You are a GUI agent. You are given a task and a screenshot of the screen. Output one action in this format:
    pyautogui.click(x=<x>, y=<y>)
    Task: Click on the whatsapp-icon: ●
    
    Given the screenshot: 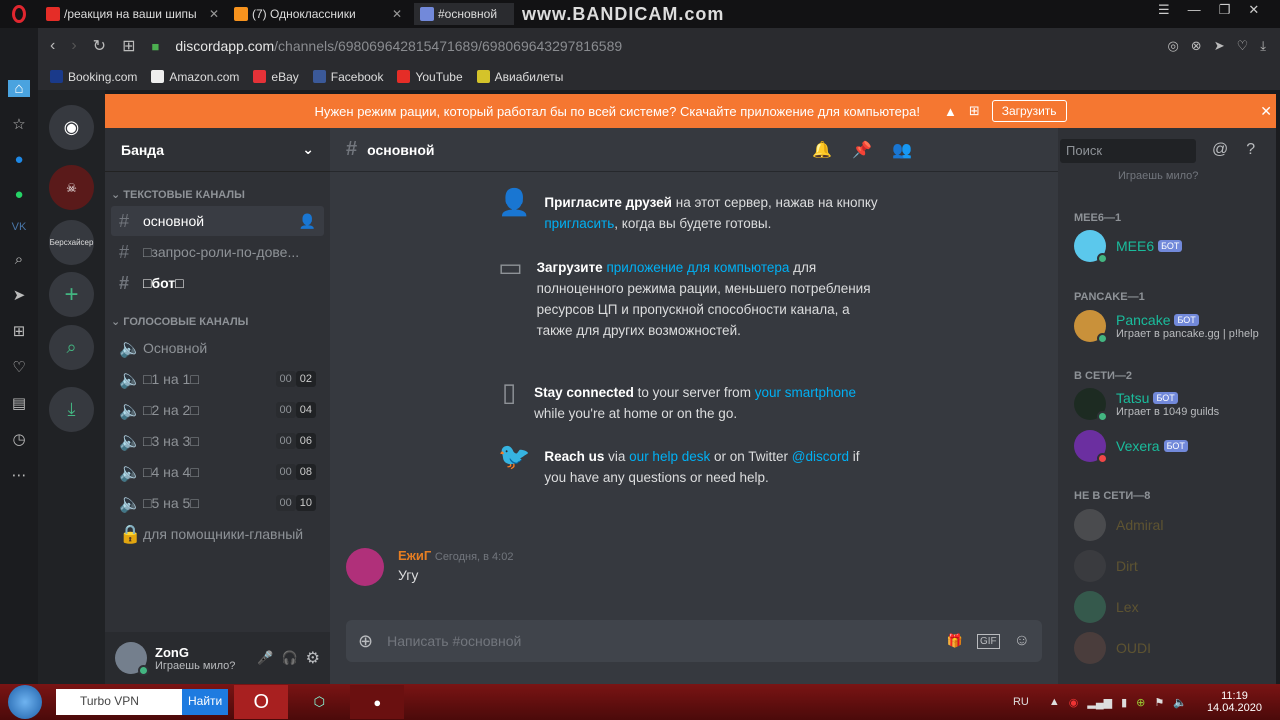 What is the action you would take?
    pyautogui.click(x=18, y=194)
    